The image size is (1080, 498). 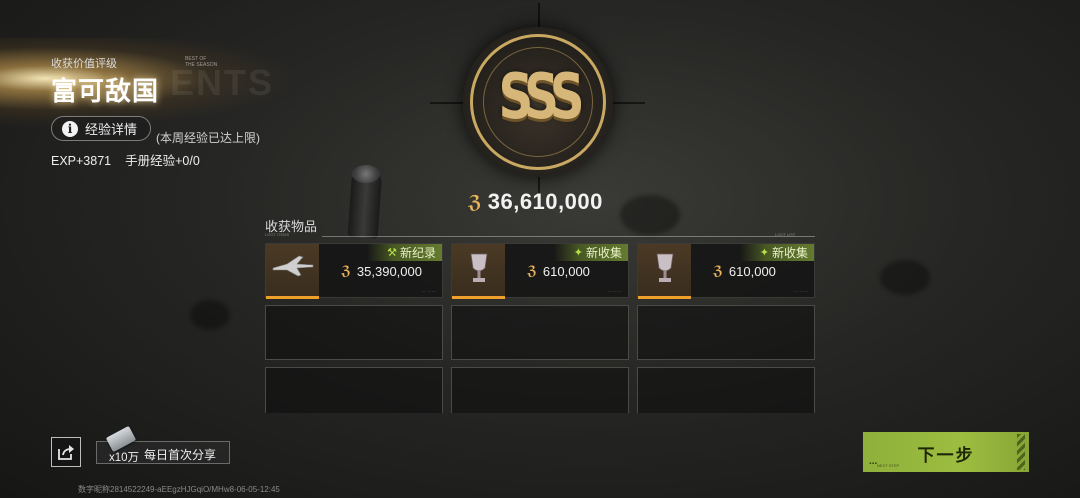 I want to click on total-value: 36,610,000, so click(x=545, y=201).